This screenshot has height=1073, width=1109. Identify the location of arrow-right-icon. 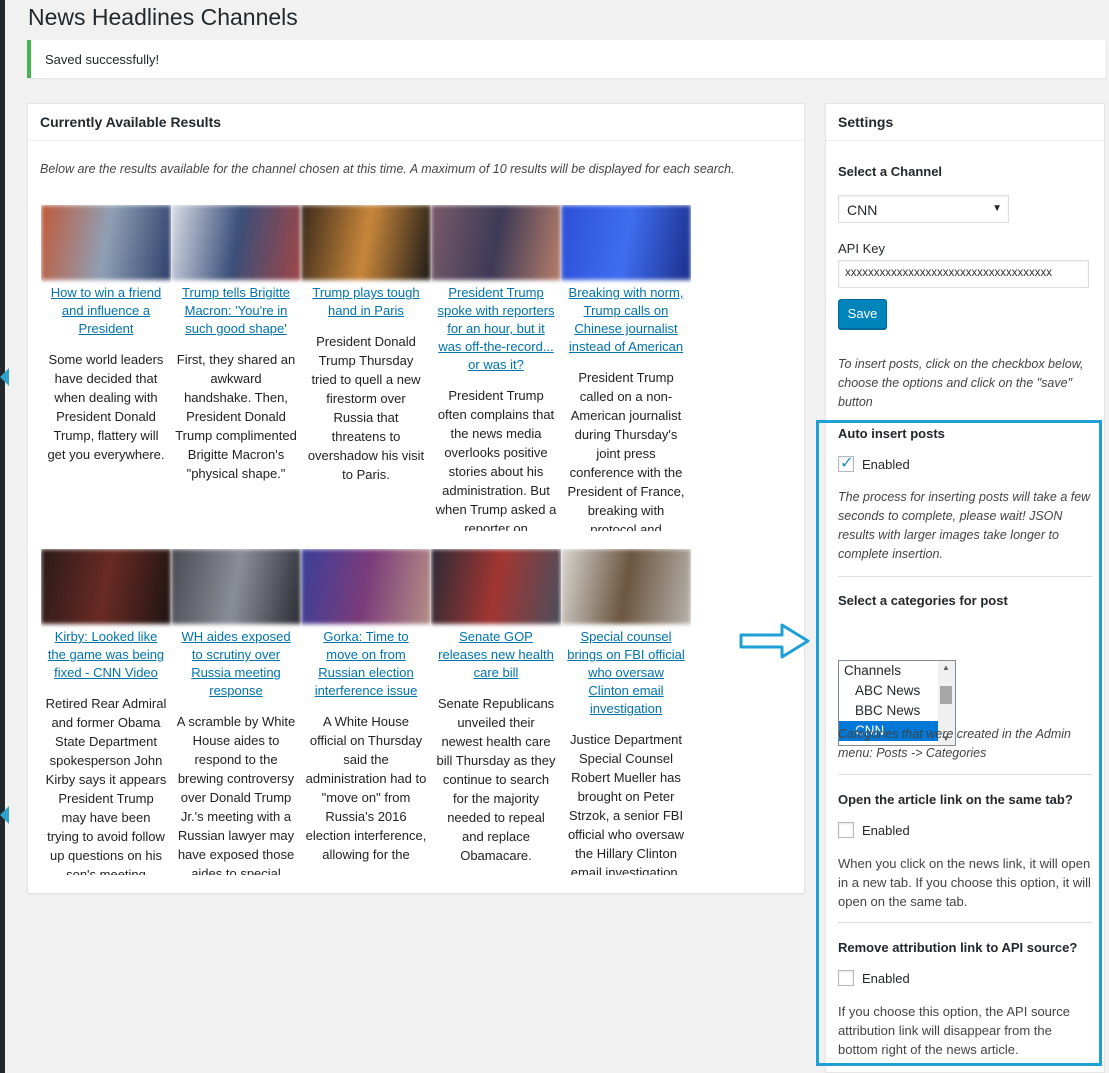
(774, 641).